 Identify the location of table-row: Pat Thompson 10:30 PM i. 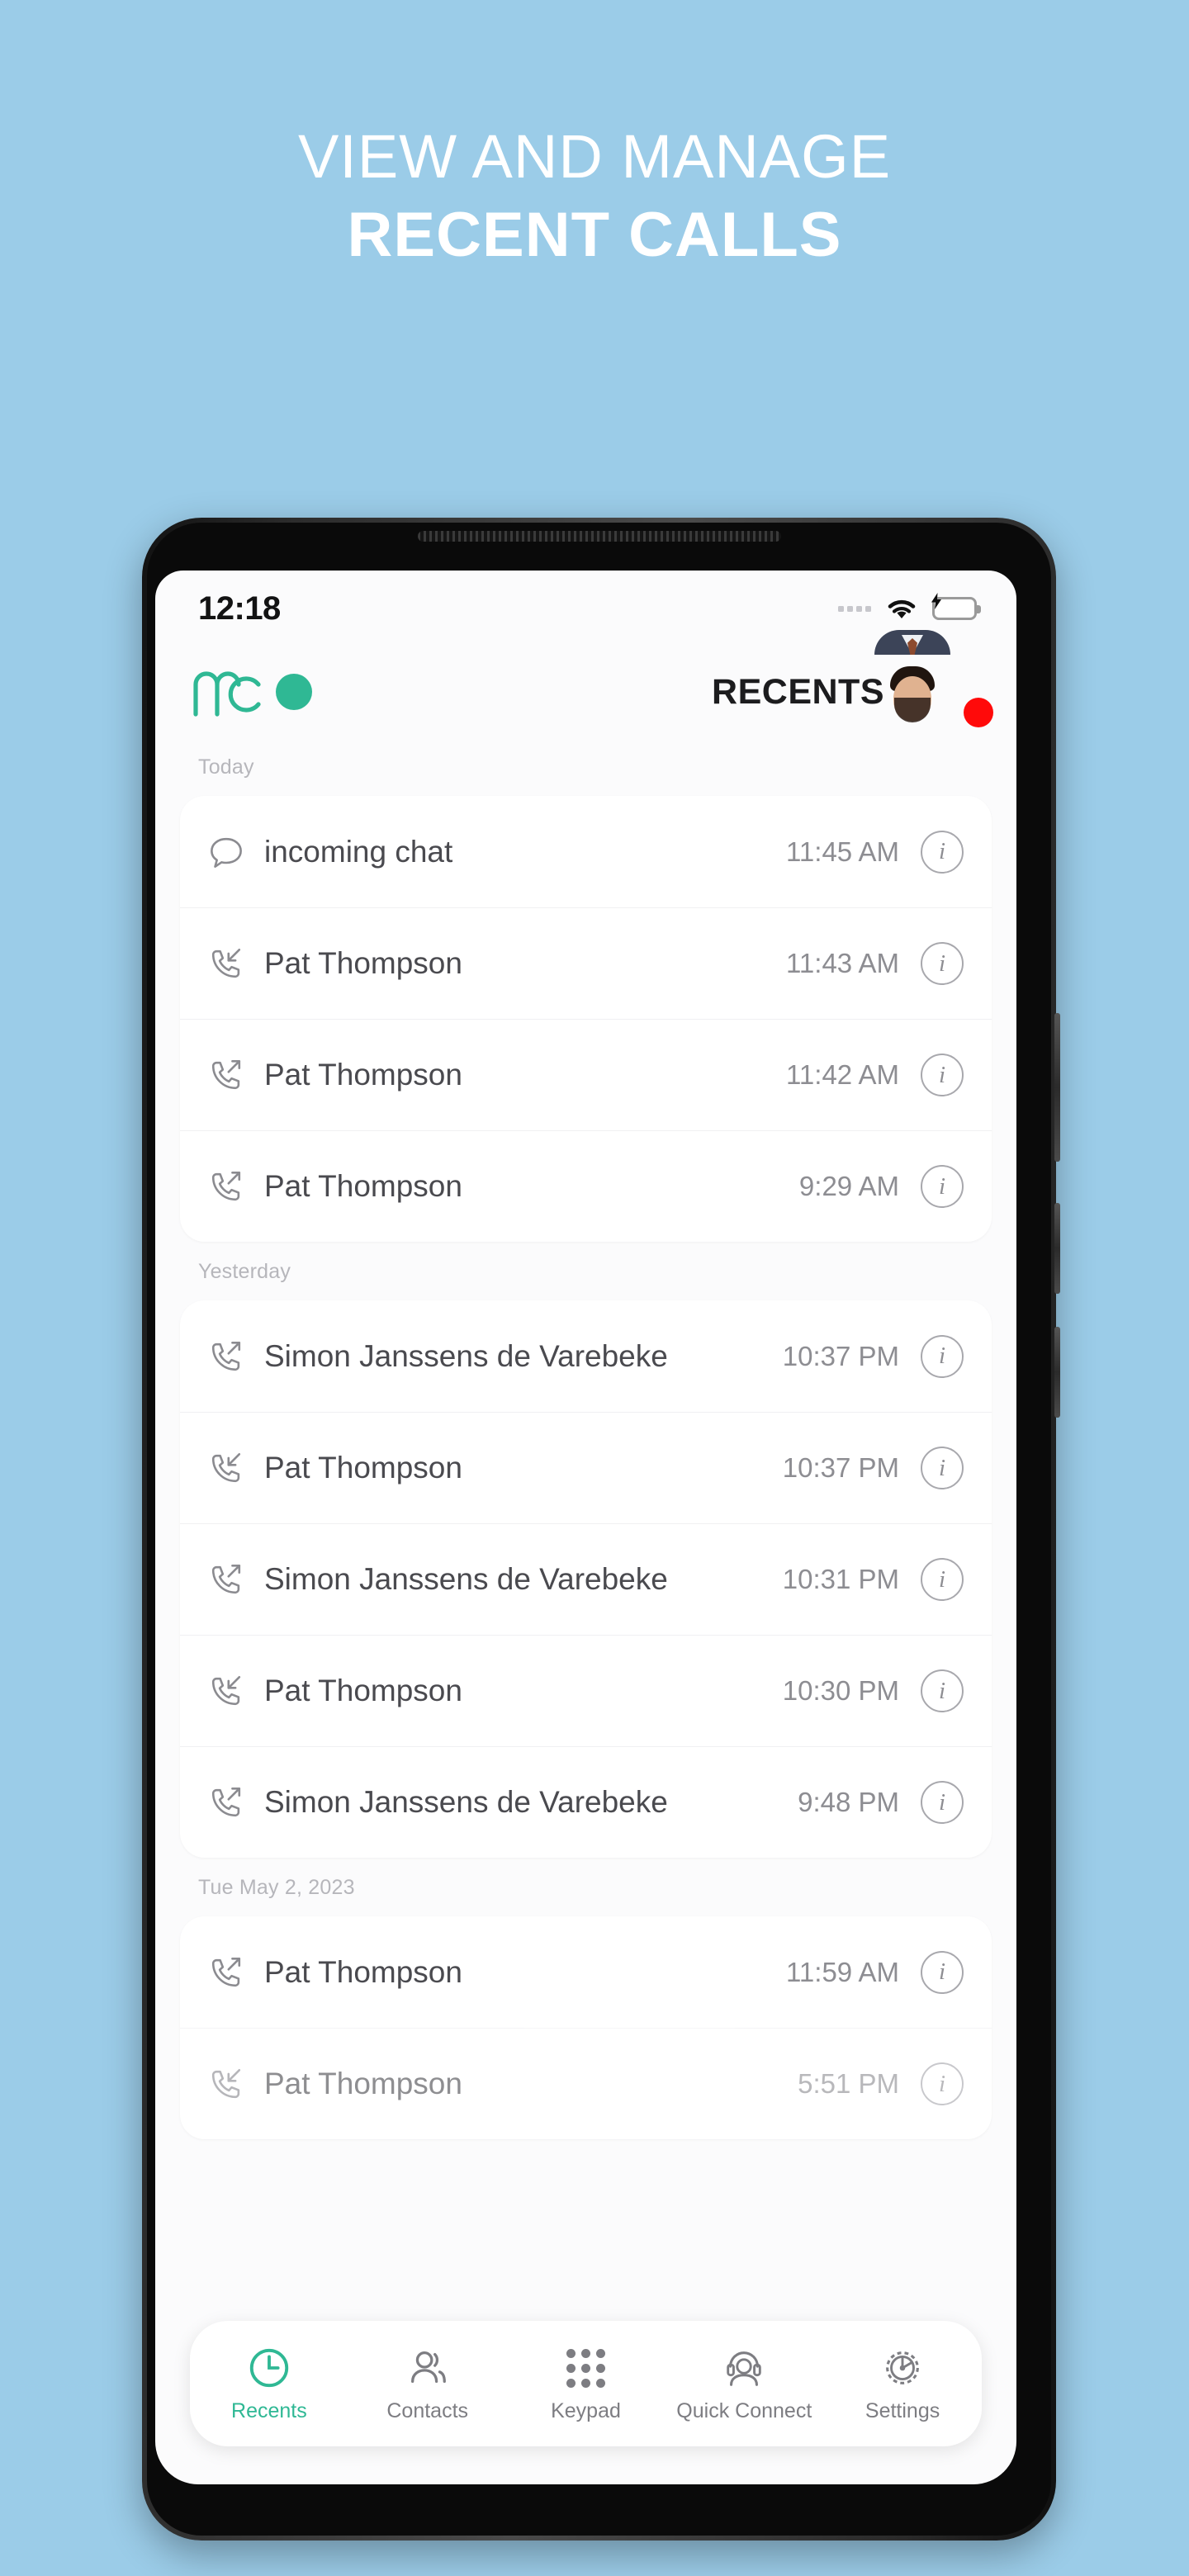
(586, 1690).